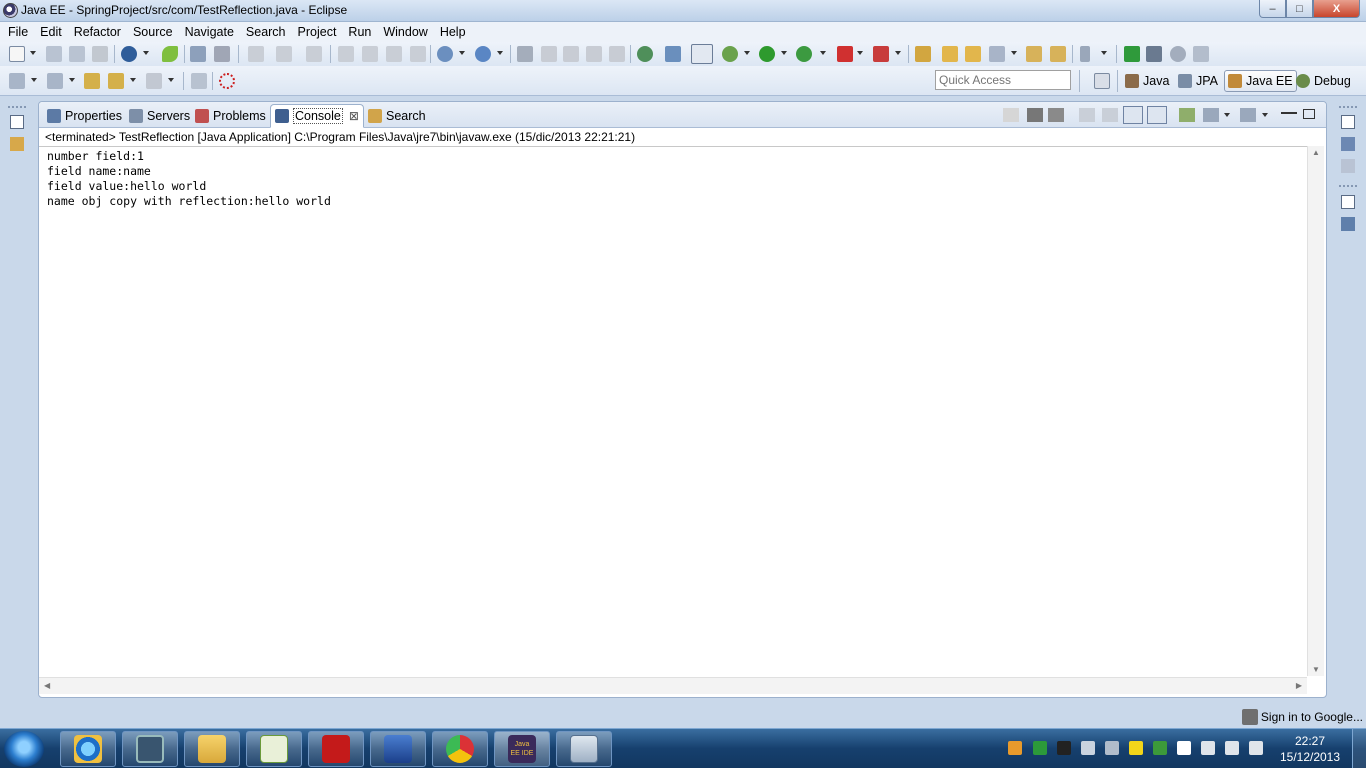 The height and width of the screenshot is (768, 1366). I want to click on coverage-icon, so click(1178, 54).